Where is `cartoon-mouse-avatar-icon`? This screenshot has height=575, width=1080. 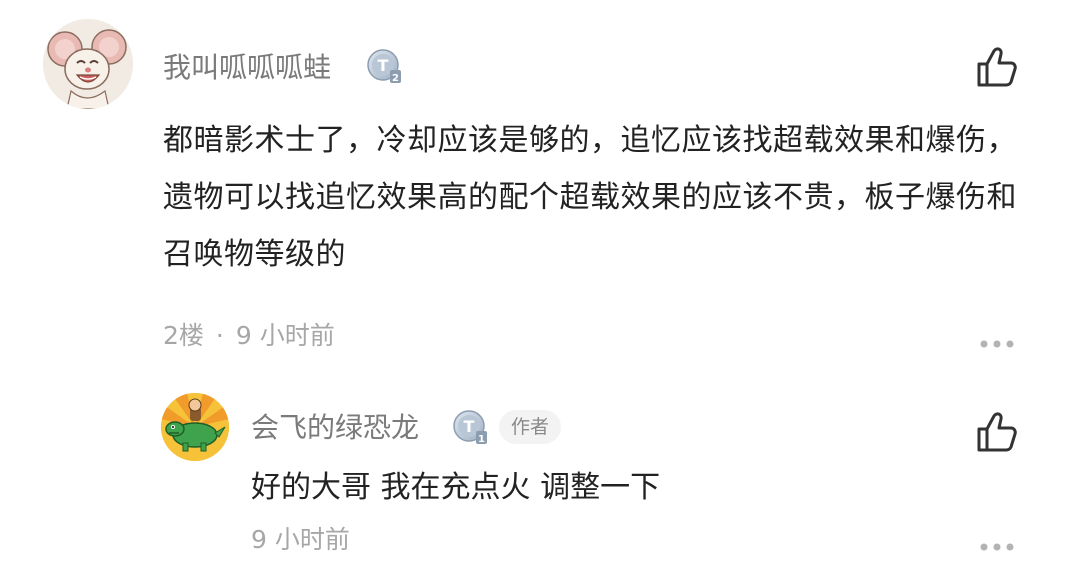
cartoon-mouse-avatar-icon is located at coordinates (88, 64).